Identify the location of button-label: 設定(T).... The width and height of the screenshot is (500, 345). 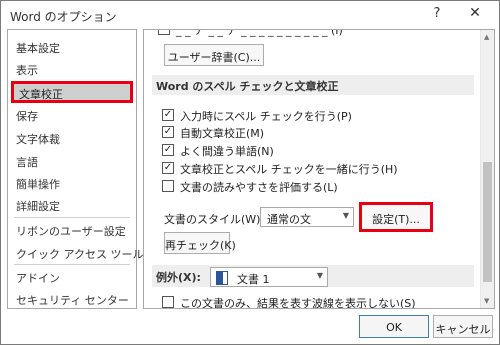
(396, 219).